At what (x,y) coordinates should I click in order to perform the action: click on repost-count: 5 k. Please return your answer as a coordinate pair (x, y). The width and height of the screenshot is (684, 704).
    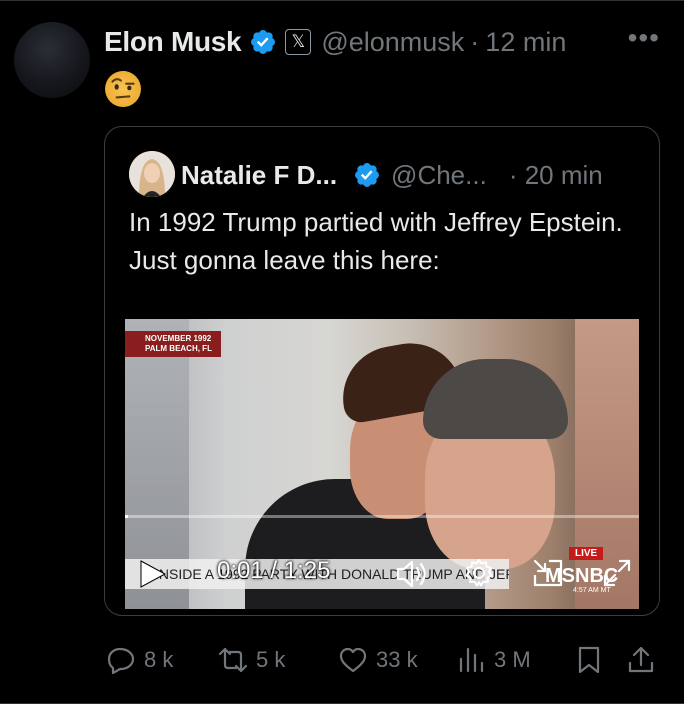
    Looking at the image, I should click on (271, 659).